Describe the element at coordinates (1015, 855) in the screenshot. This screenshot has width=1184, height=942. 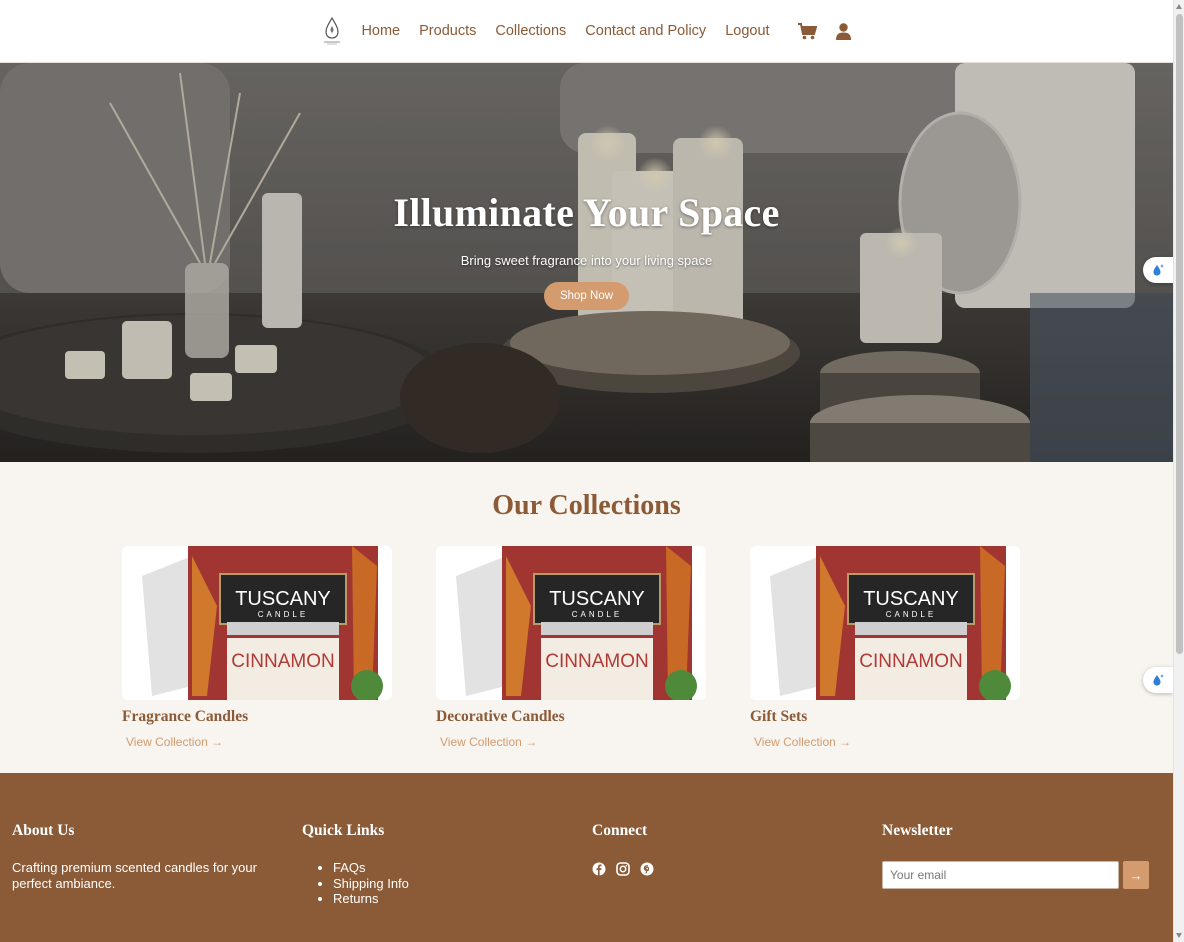
I see `footer-newsletter: Newsletter →` at that location.